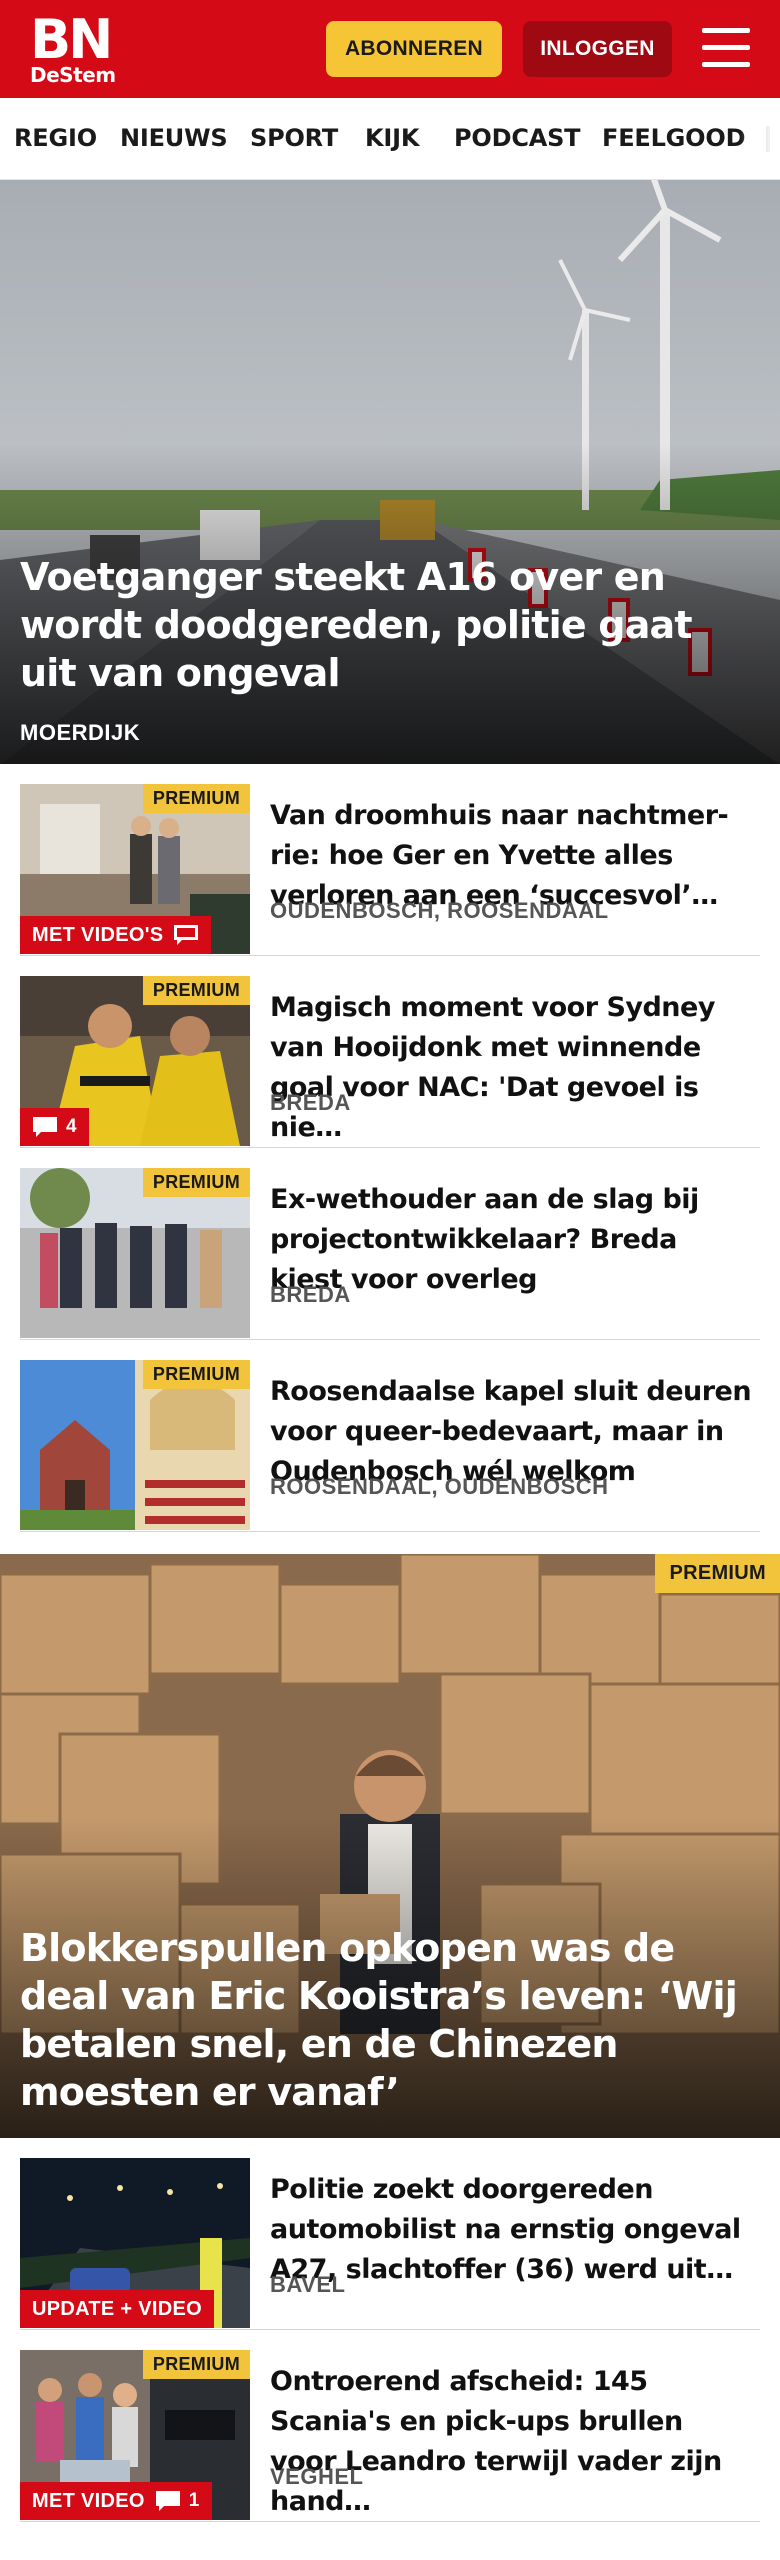 The width and height of the screenshot is (780, 2560). I want to click on nav-item-sport: SPORT, so click(294, 138).